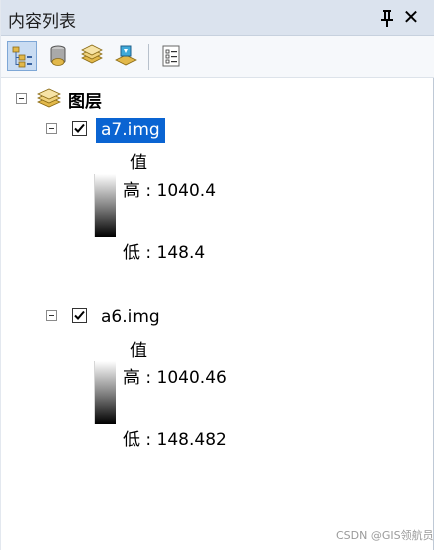 The height and width of the screenshot is (550, 434). What do you see at coordinates (49, 101) in the screenshot?
I see `layers-icon` at bounding box center [49, 101].